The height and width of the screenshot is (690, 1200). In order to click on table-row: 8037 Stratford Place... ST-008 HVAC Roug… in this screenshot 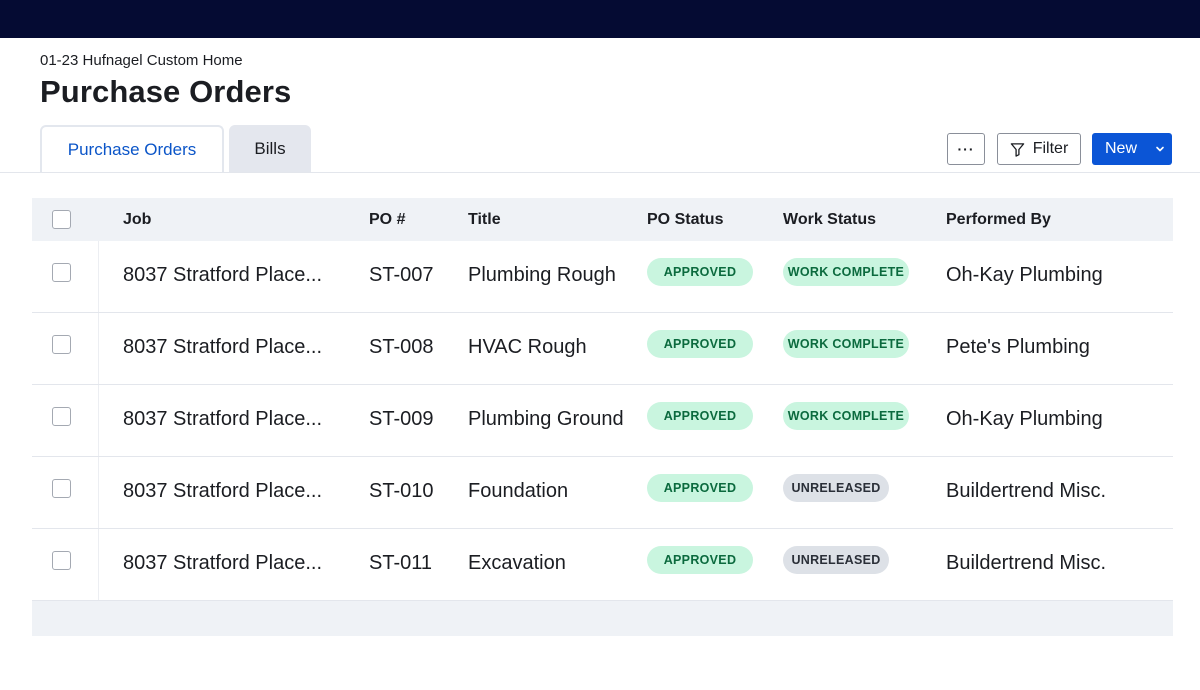, I will do `click(602, 349)`.